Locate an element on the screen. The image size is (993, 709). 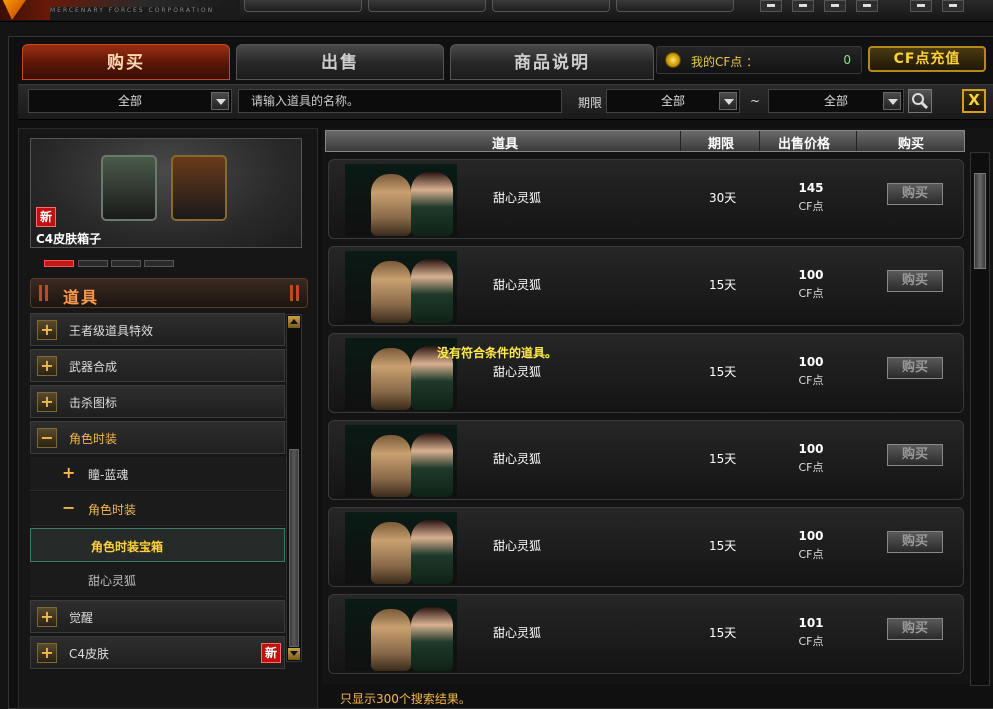
item-list-scrollbar is located at coordinates (980, 419).